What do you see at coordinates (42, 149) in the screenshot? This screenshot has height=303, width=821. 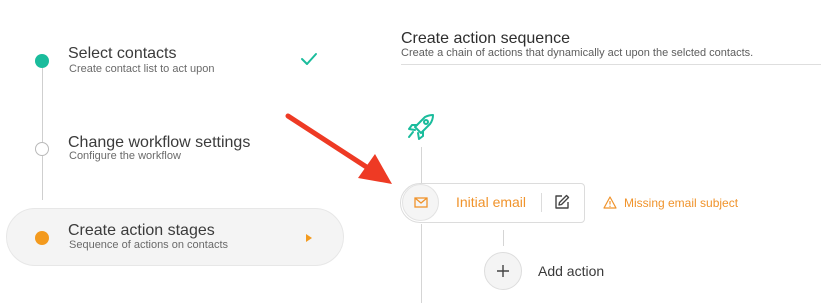 I see `step-pending-dot` at bounding box center [42, 149].